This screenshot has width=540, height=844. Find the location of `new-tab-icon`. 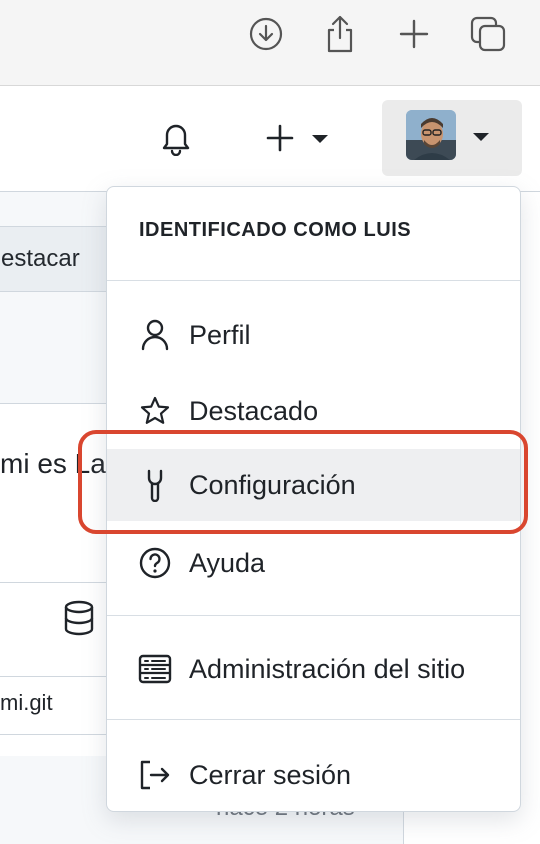

new-tab-icon is located at coordinates (414, 34).